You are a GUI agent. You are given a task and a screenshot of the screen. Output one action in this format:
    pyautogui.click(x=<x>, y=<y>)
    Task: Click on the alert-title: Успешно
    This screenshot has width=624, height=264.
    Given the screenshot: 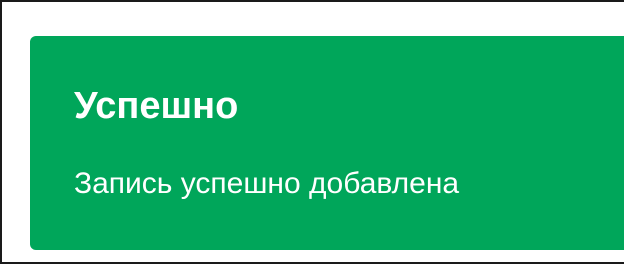 What is the action you would take?
    pyautogui.click(x=156, y=106)
    